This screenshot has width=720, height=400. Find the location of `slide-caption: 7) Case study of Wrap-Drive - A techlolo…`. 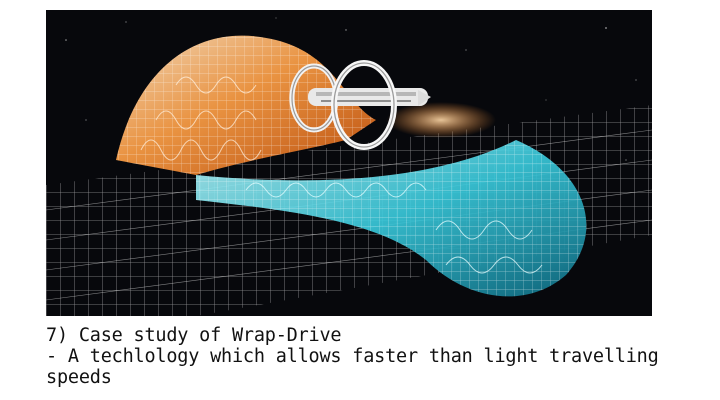

slide-caption: 7) Case study of Wrap-Drive - A techlolo… is located at coordinates (376, 356).